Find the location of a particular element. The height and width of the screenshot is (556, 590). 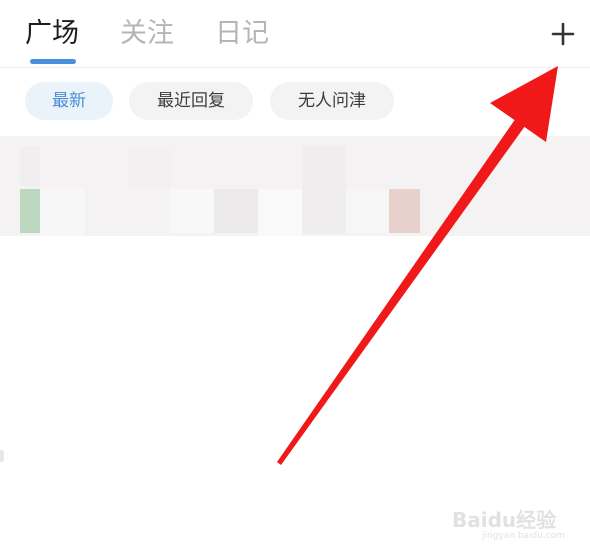

filter-recent-replies: 最近回复 is located at coordinates (191, 101).